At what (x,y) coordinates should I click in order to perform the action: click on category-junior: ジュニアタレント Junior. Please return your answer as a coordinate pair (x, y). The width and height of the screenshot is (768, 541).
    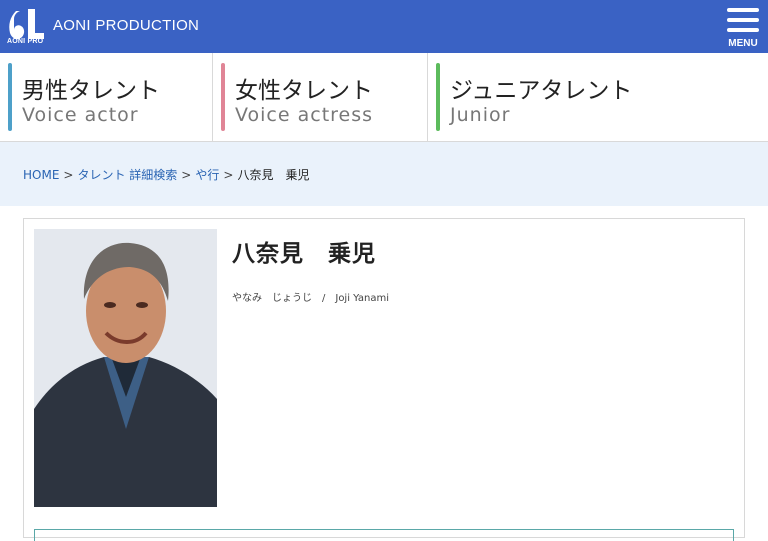
    Looking at the image, I should click on (598, 97).